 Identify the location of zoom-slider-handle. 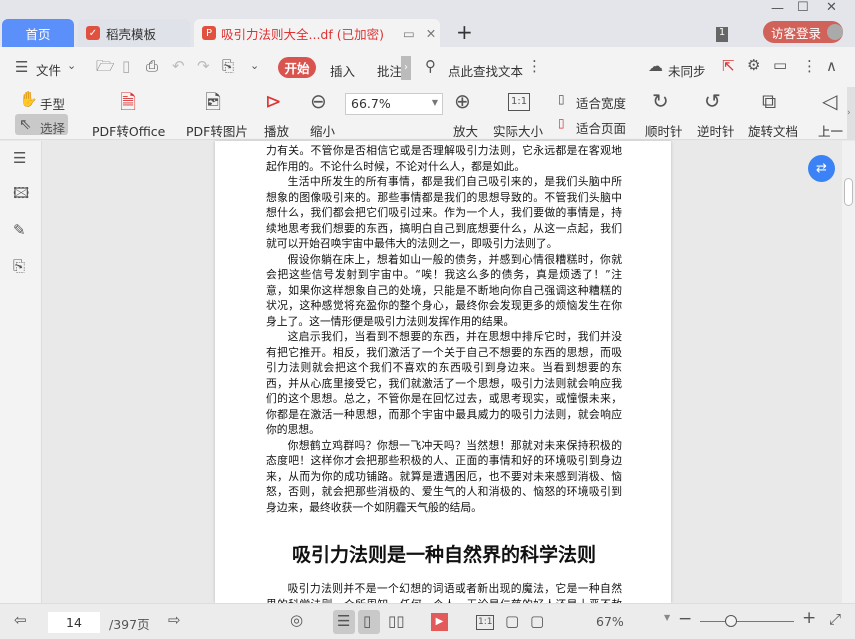
(731, 621).